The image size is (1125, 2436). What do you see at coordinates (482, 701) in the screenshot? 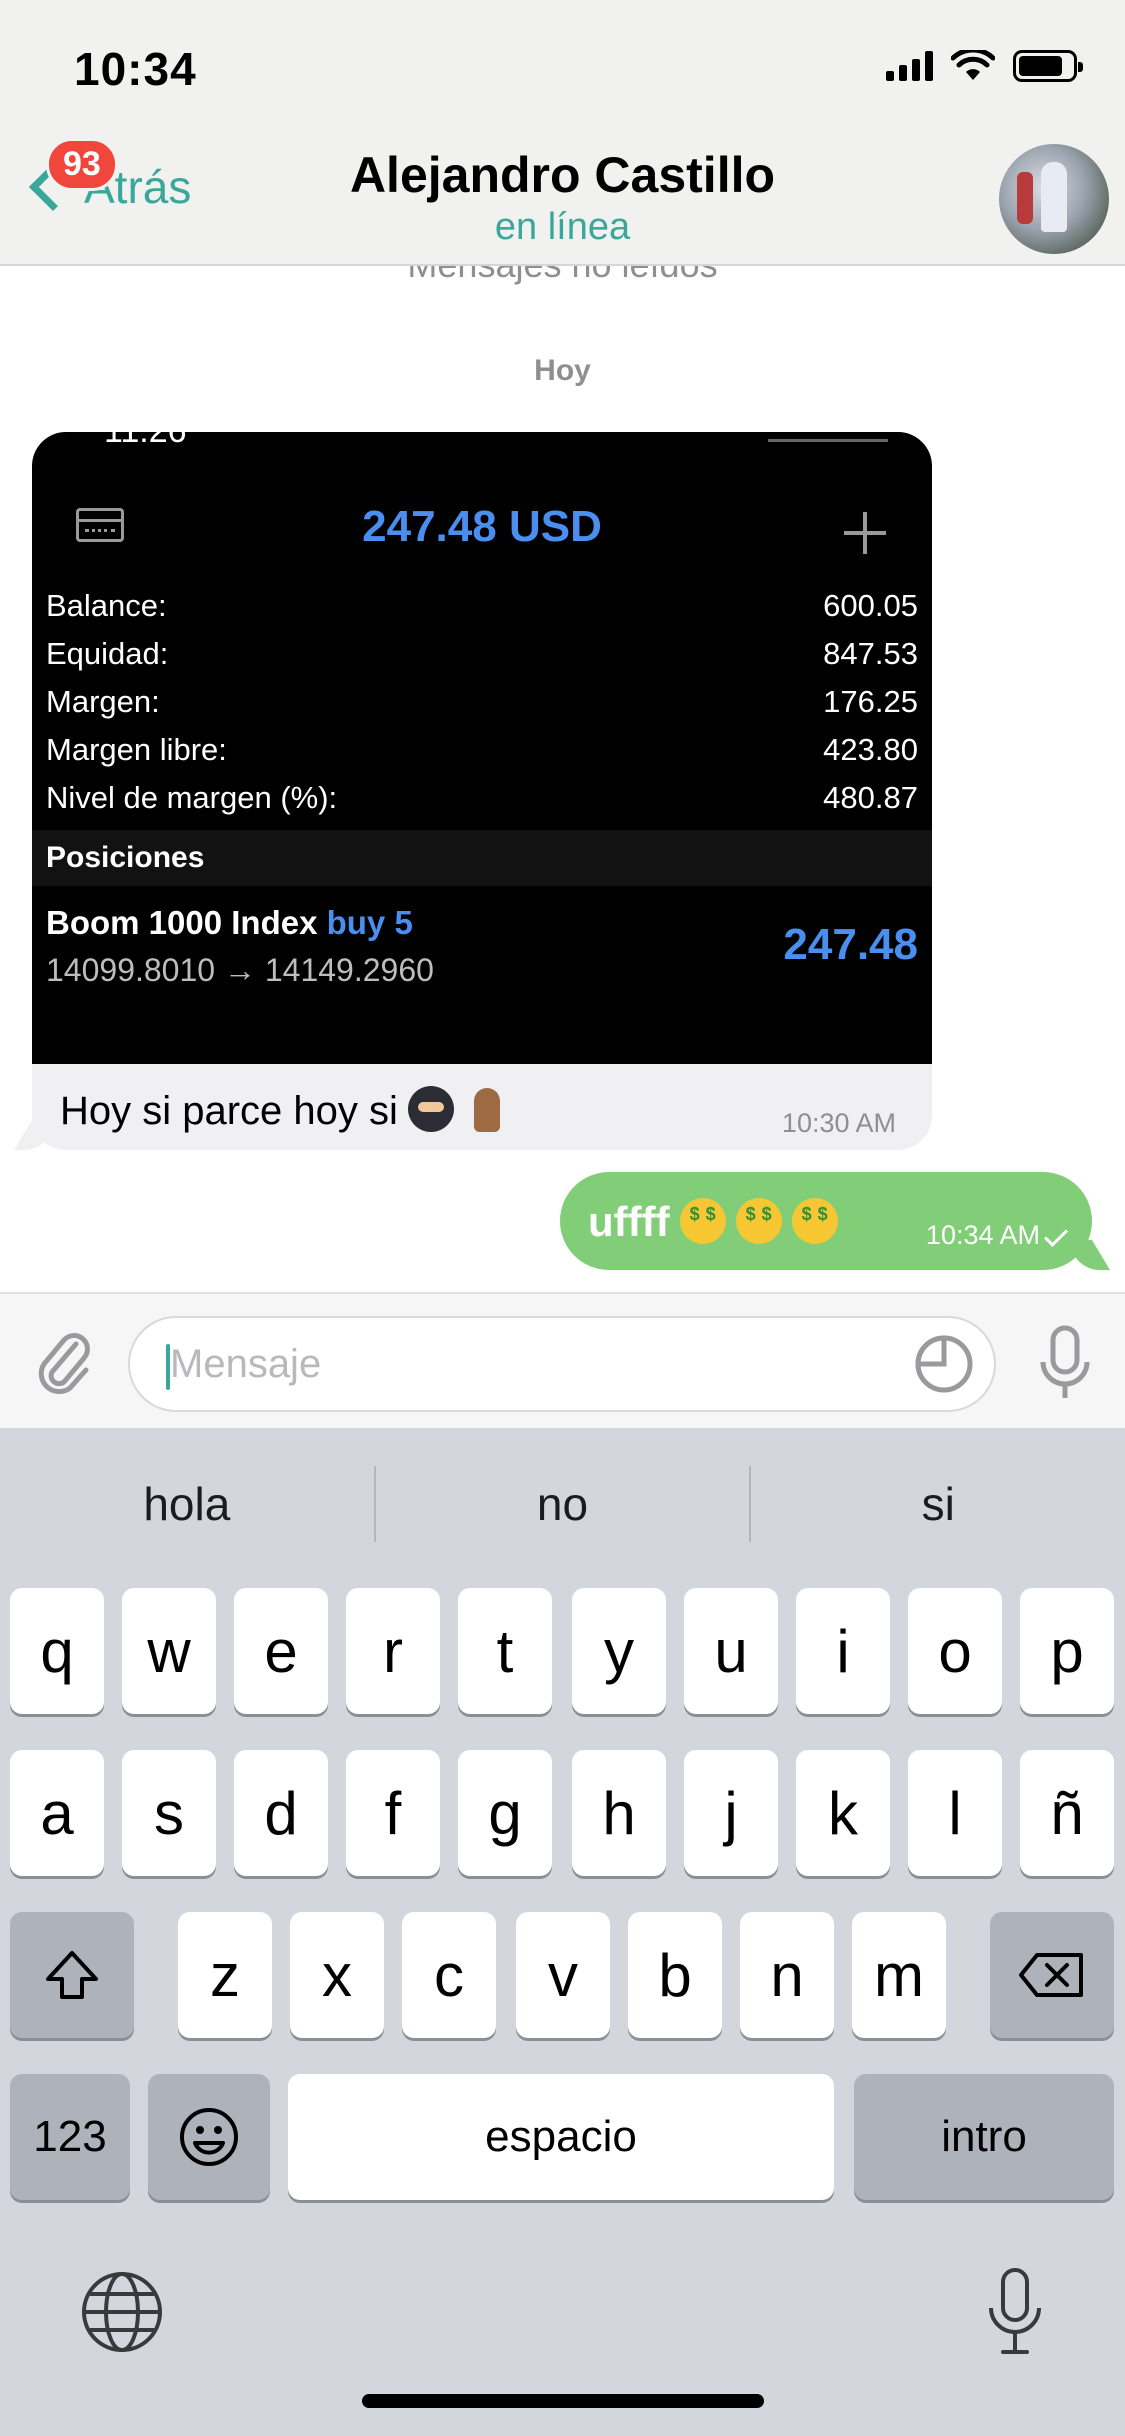
I see `account-row: Margen: 176.25` at bounding box center [482, 701].